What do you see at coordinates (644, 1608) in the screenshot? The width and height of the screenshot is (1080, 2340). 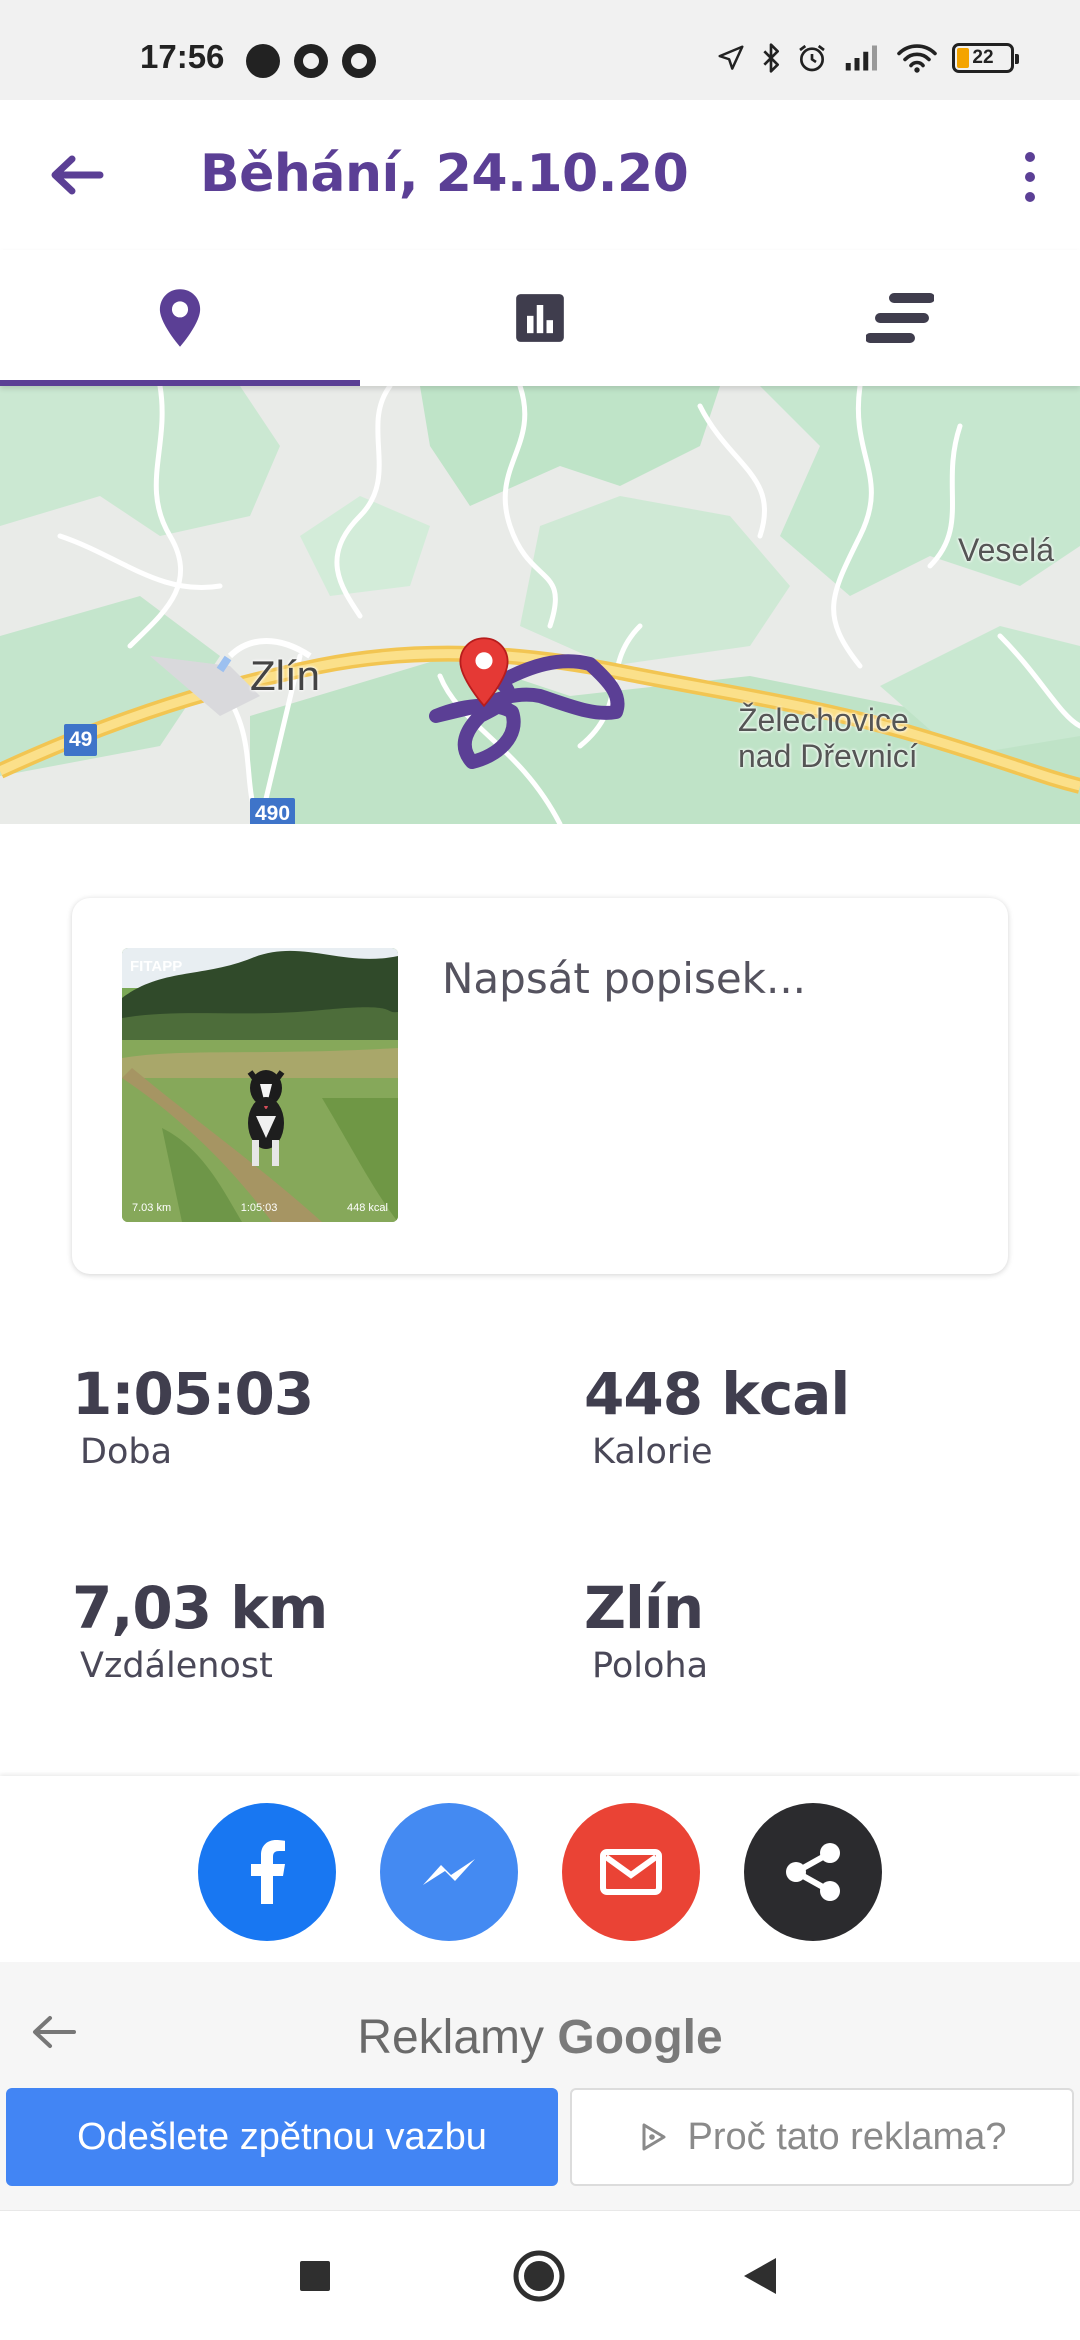 I see `stat-value: Zlín` at bounding box center [644, 1608].